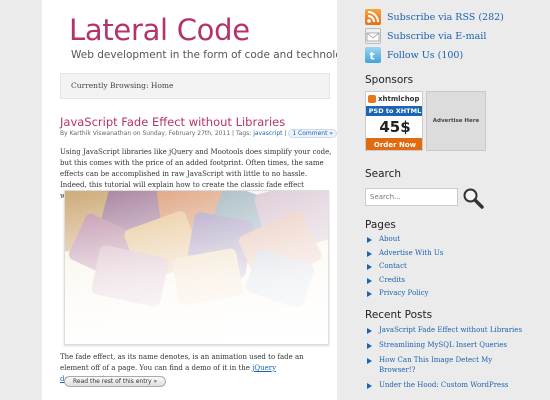 This screenshot has width=550, height=400. I want to click on recent-post-link: How Can This Image Detect My Browser!?, so click(447, 365).